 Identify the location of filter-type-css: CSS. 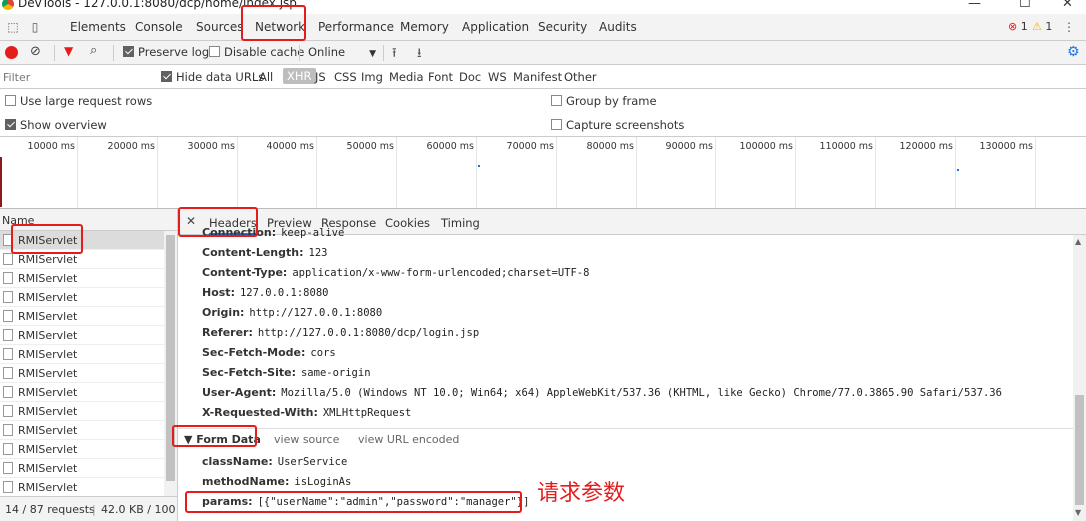
(345, 77).